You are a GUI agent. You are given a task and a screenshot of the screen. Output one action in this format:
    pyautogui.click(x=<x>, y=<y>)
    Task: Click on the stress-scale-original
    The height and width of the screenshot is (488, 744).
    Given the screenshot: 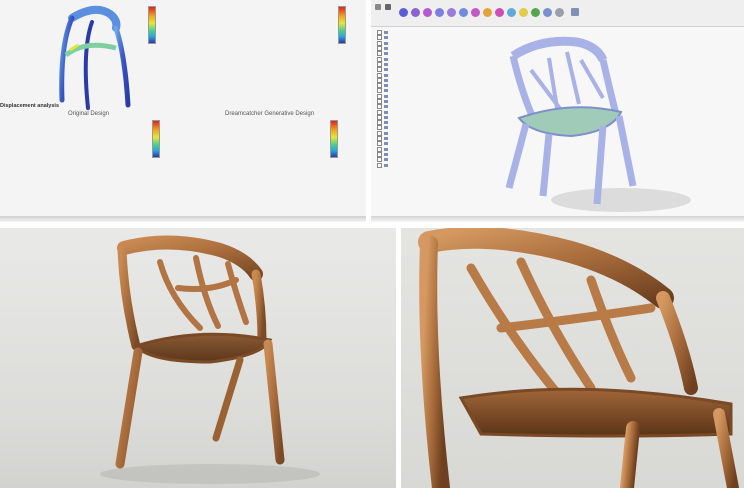 What is the action you would take?
    pyautogui.click(x=152, y=25)
    